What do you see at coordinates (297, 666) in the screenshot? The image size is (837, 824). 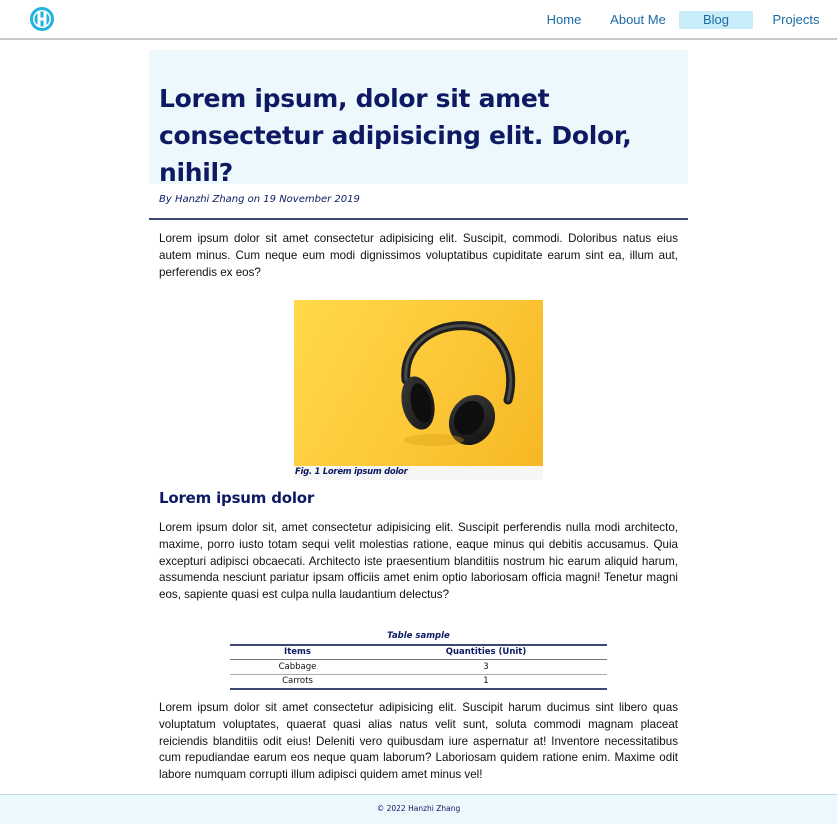 I see `table-cell: Cabbage` at bounding box center [297, 666].